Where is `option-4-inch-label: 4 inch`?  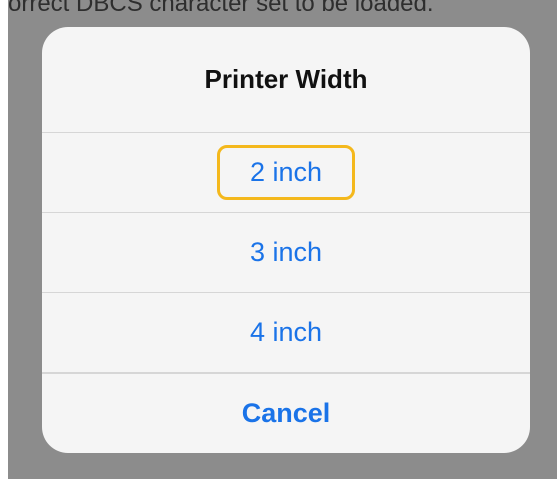 option-4-inch-label: 4 inch is located at coordinates (286, 332).